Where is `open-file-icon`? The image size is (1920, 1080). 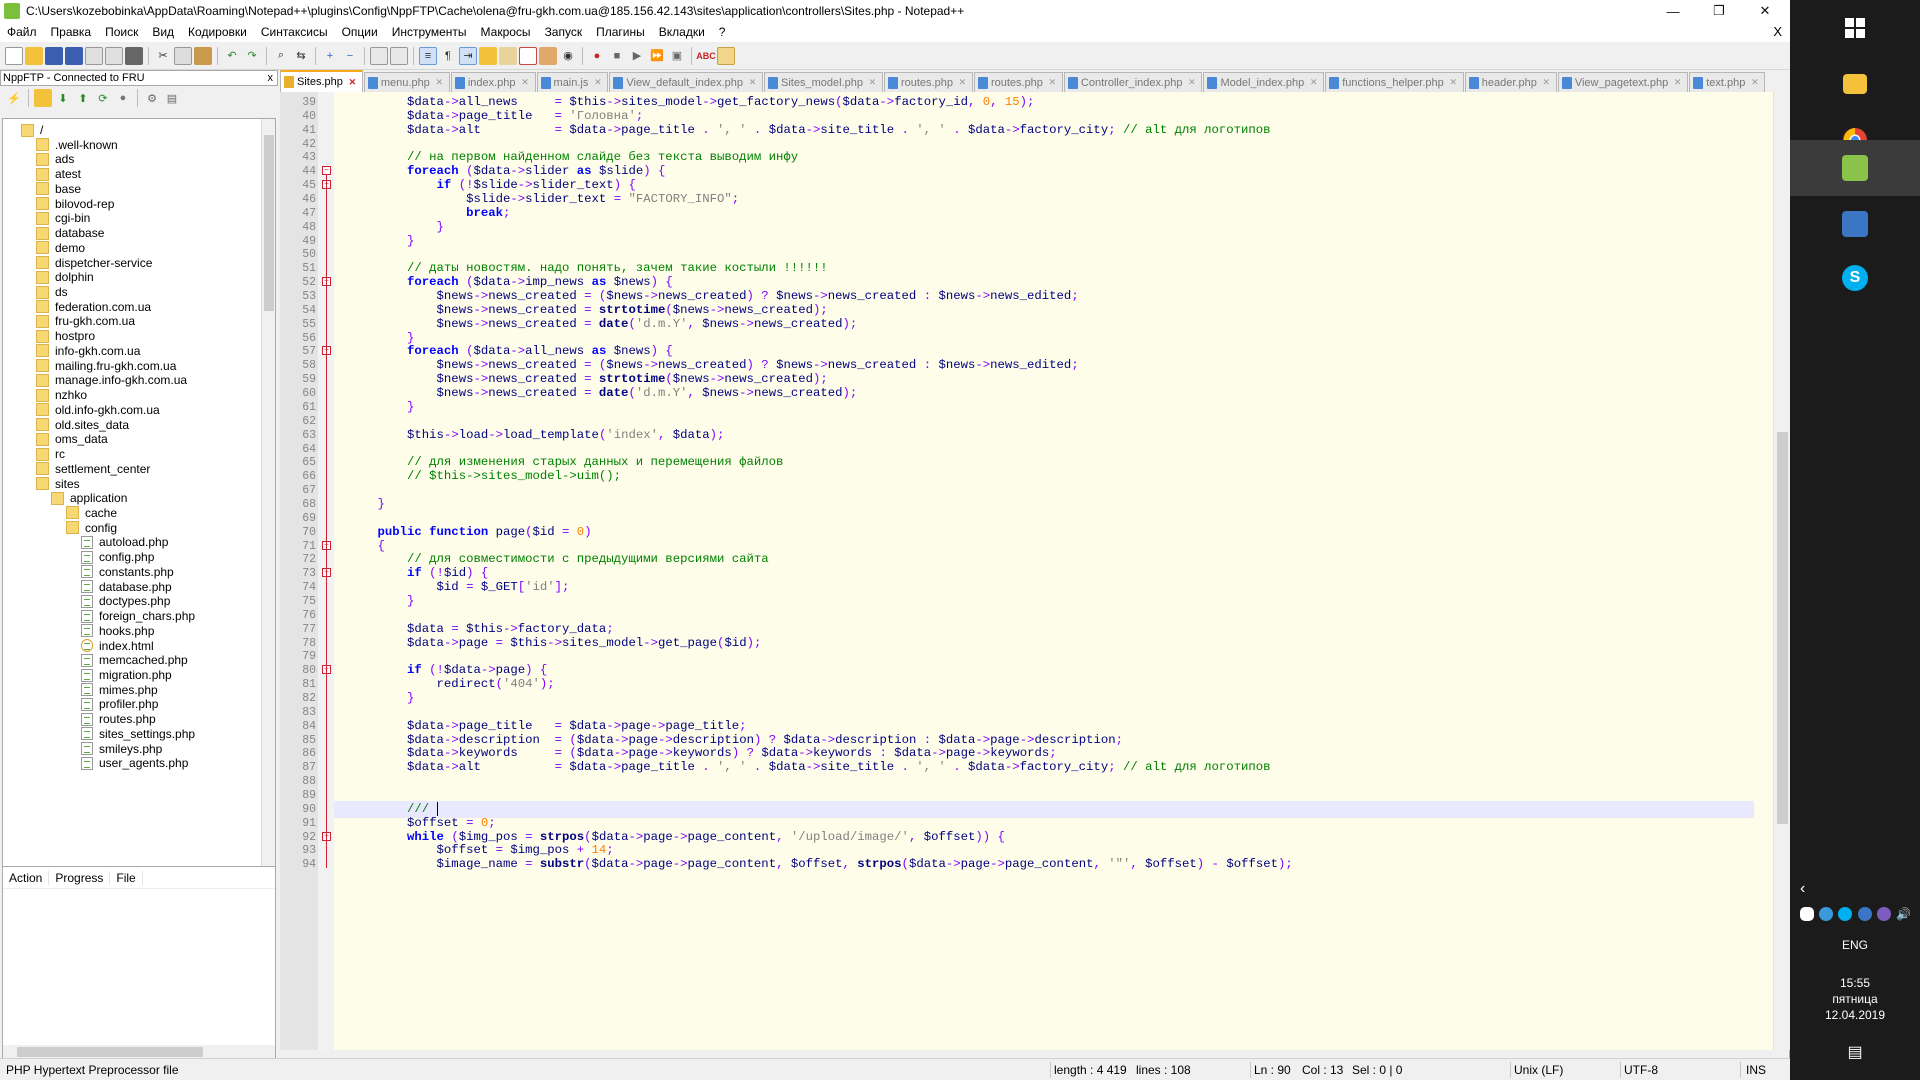 open-file-icon is located at coordinates (34, 55).